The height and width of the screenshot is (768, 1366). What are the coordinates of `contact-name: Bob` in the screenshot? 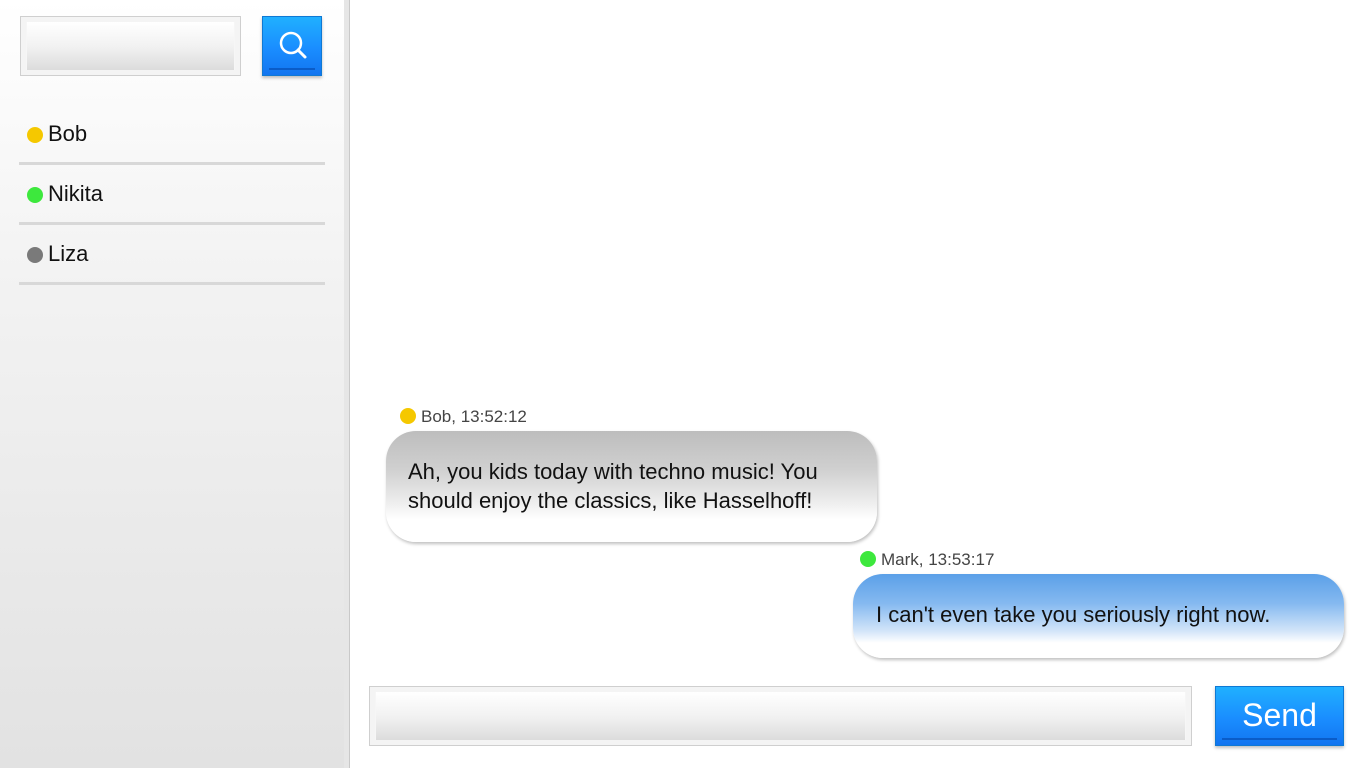 It's located at (68, 133).